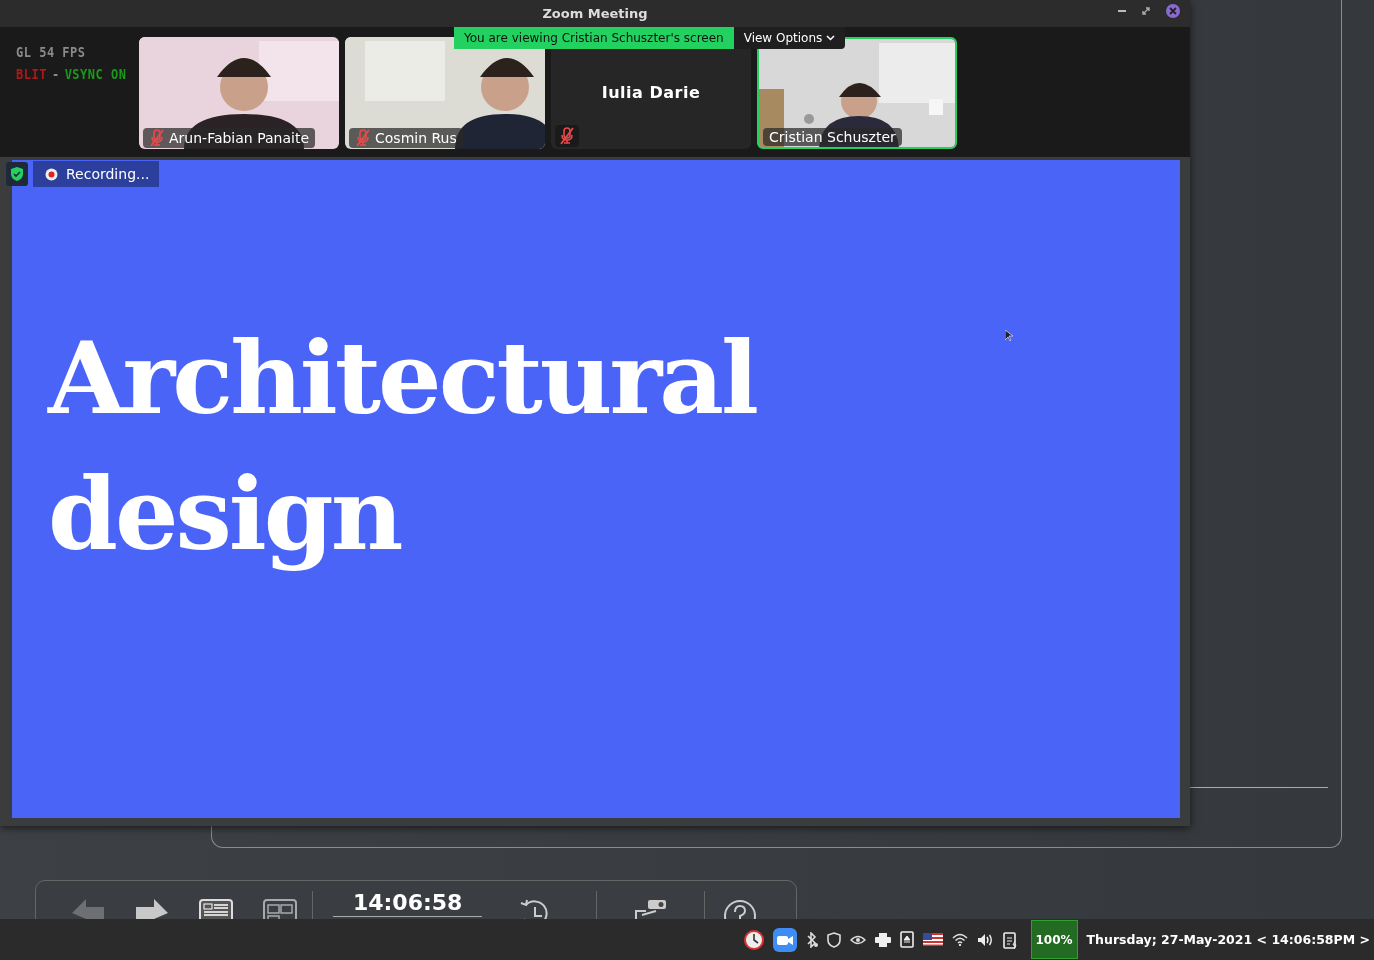  I want to click on stats-text: VSYNC ON, so click(95, 75).